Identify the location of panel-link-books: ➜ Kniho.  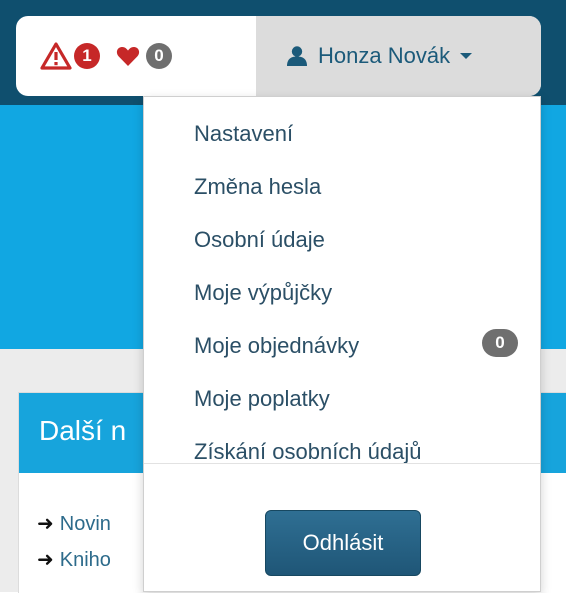
(74, 559).